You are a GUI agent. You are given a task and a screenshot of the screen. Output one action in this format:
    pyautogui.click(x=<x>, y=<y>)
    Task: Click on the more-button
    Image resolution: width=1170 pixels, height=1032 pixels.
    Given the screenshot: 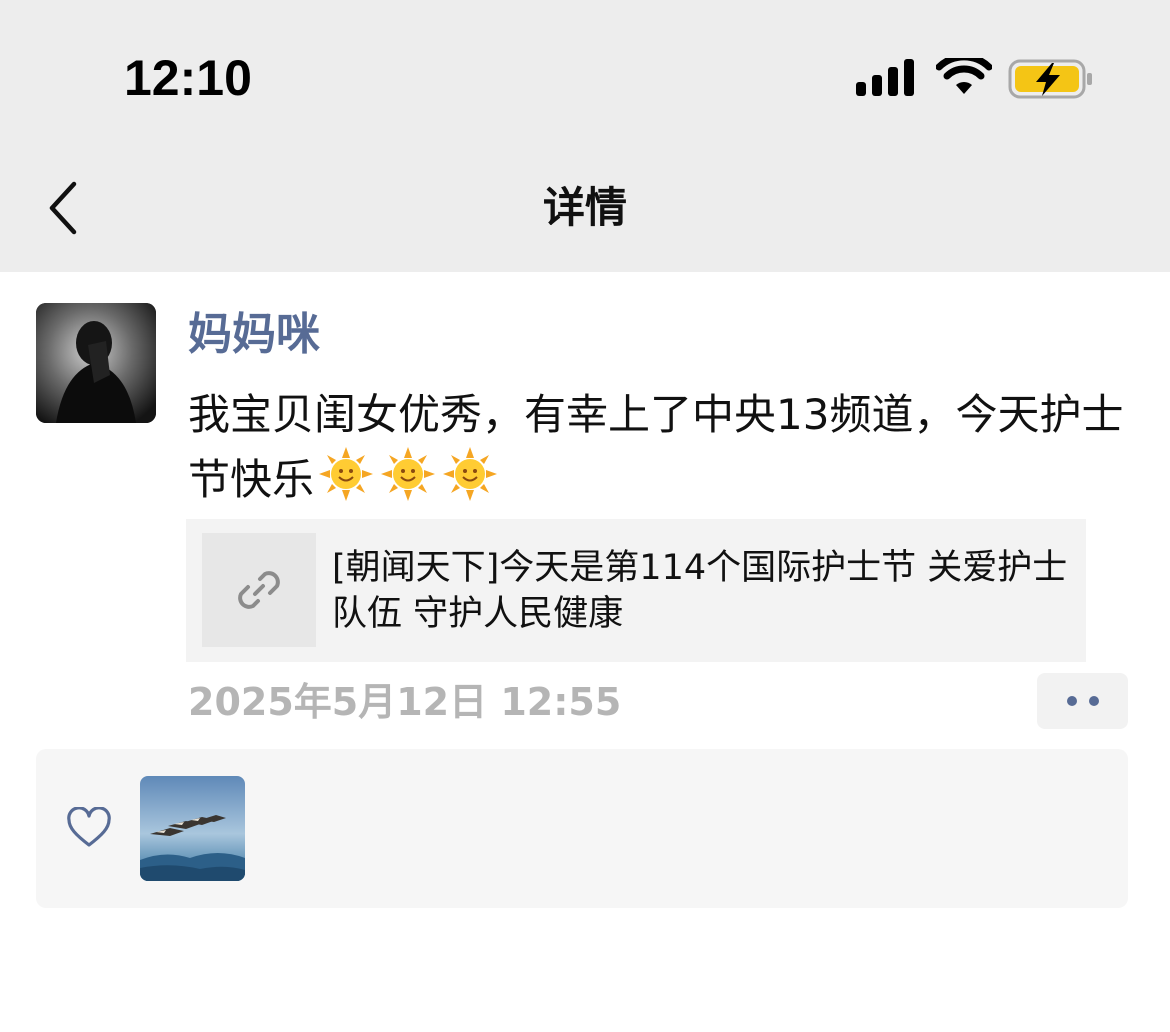 What is the action you would take?
    pyautogui.click(x=1082, y=701)
    